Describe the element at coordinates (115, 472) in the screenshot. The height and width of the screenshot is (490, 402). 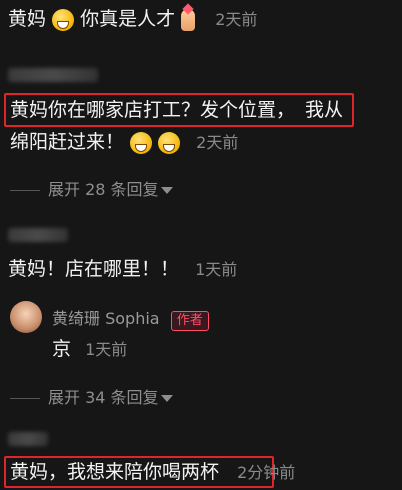
I see `comment-5-text: 黄妈，我想来陪你喝两杯` at that location.